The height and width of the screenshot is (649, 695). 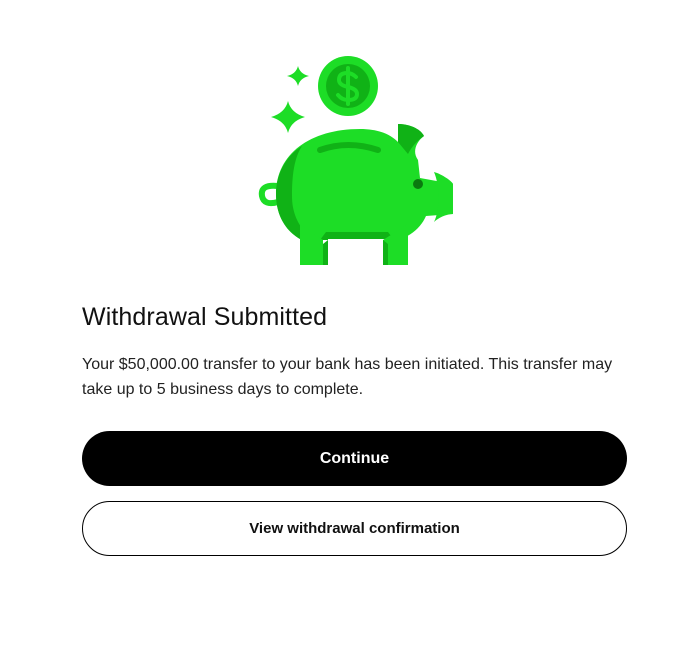 What do you see at coordinates (348, 86) in the screenshot?
I see `dollar-coin-icon` at bounding box center [348, 86].